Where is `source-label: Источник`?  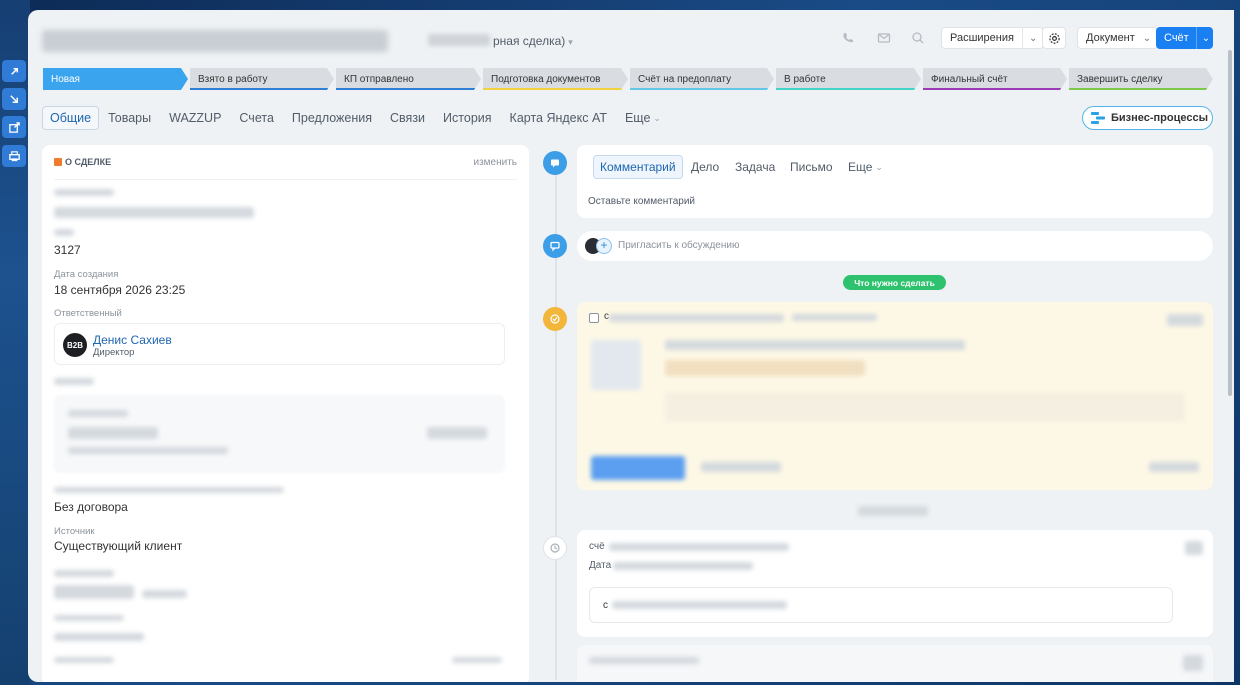 source-label: Источник is located at coordinates (74, 531).